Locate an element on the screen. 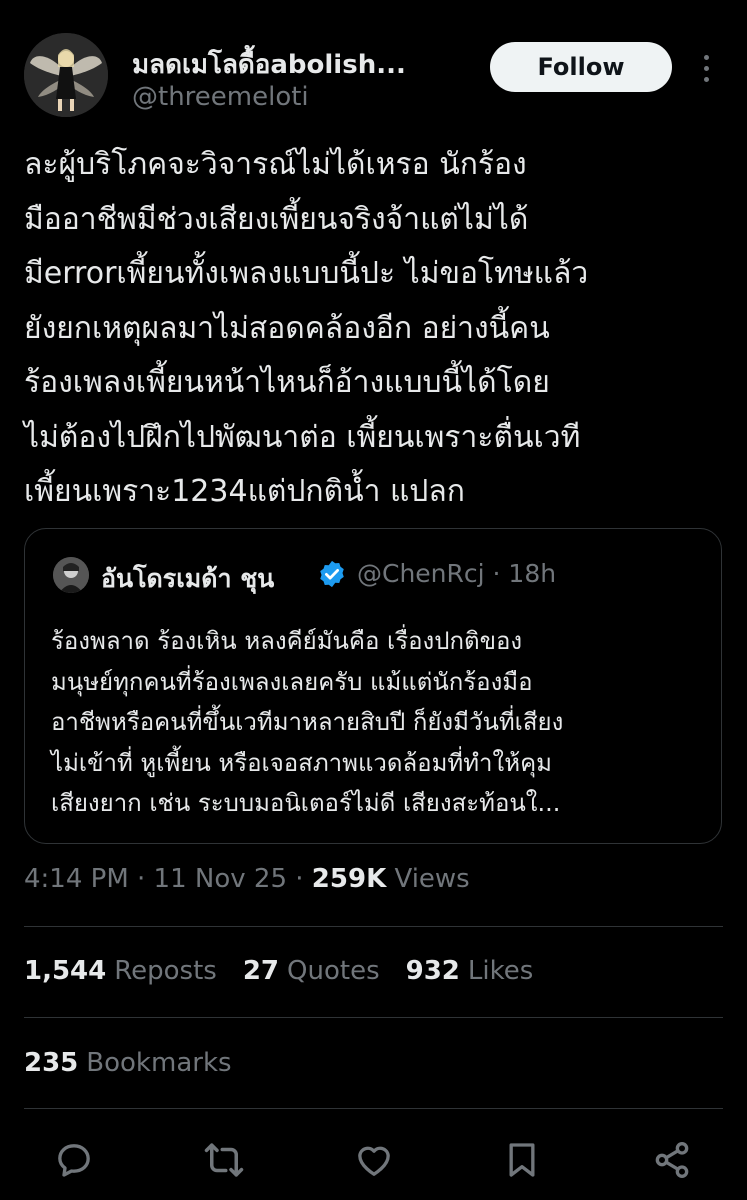 The height and width of the screenshot is (1200, 747). like-icon is located at coordinates (374, 1160).